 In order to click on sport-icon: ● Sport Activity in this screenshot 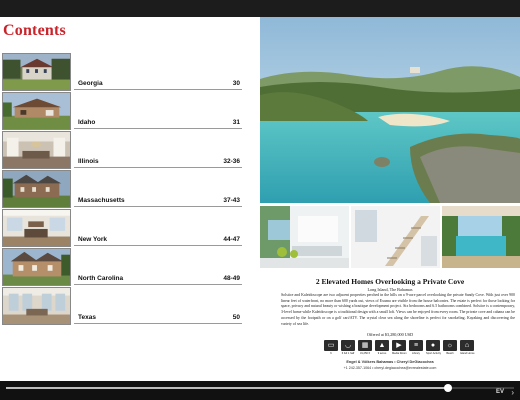, I will do `click(433, 347)`.